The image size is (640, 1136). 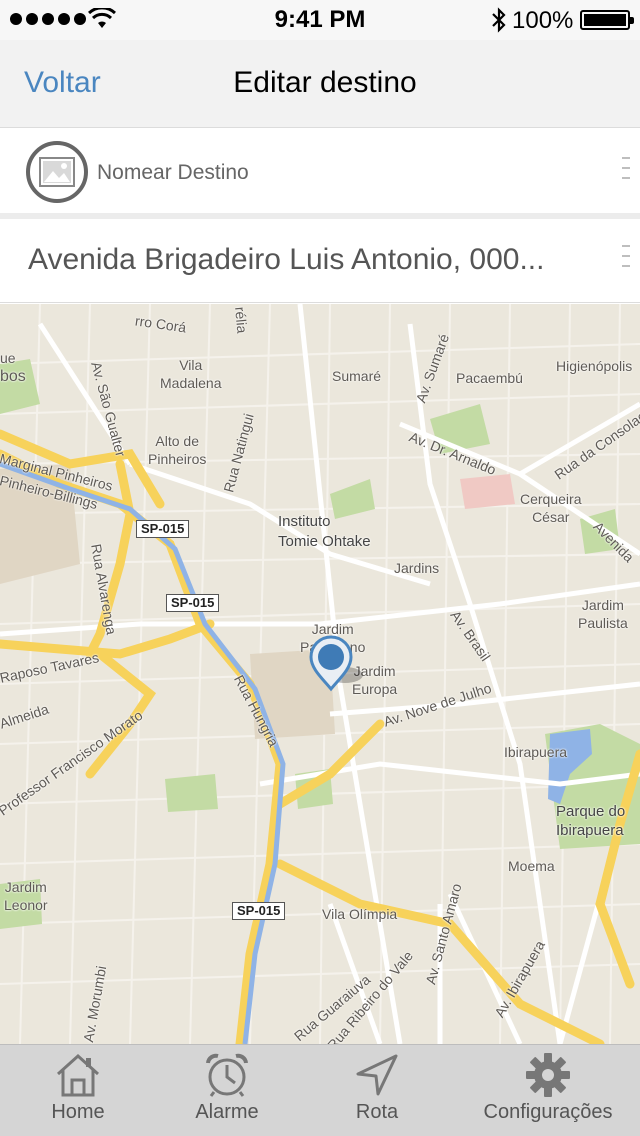 What do you see at coordinates (26, 896) in the screenshot?
I see `map-label: Jardim Leonor` at bounding box center [26, 896].